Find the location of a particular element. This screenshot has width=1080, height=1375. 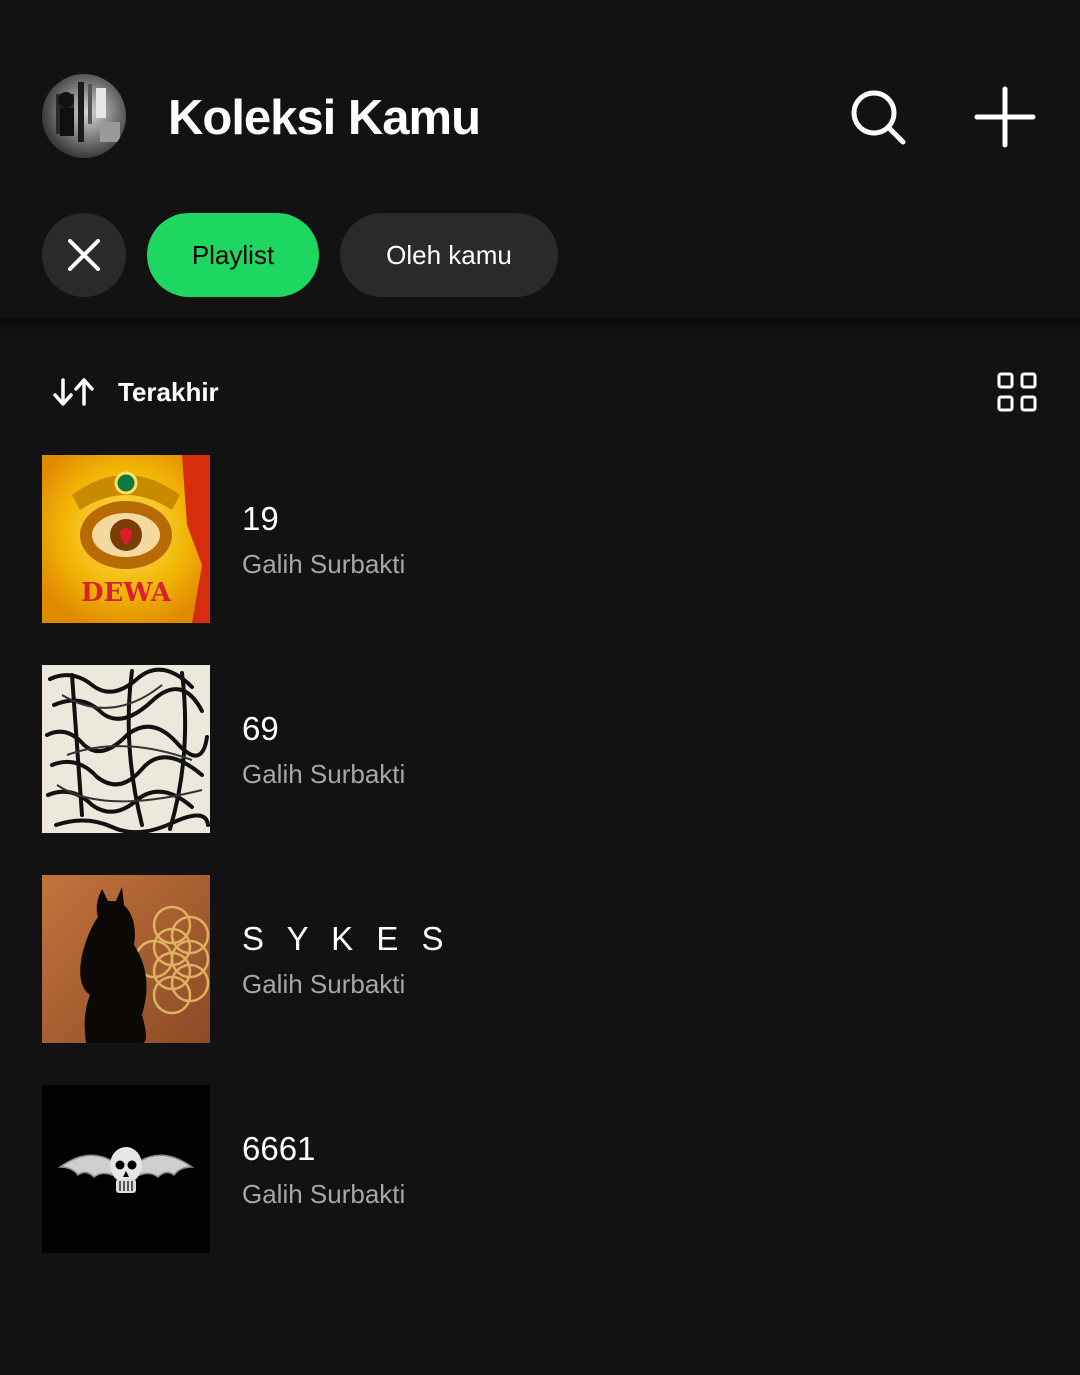

plus-icon is located at coordinates (1005, 117).